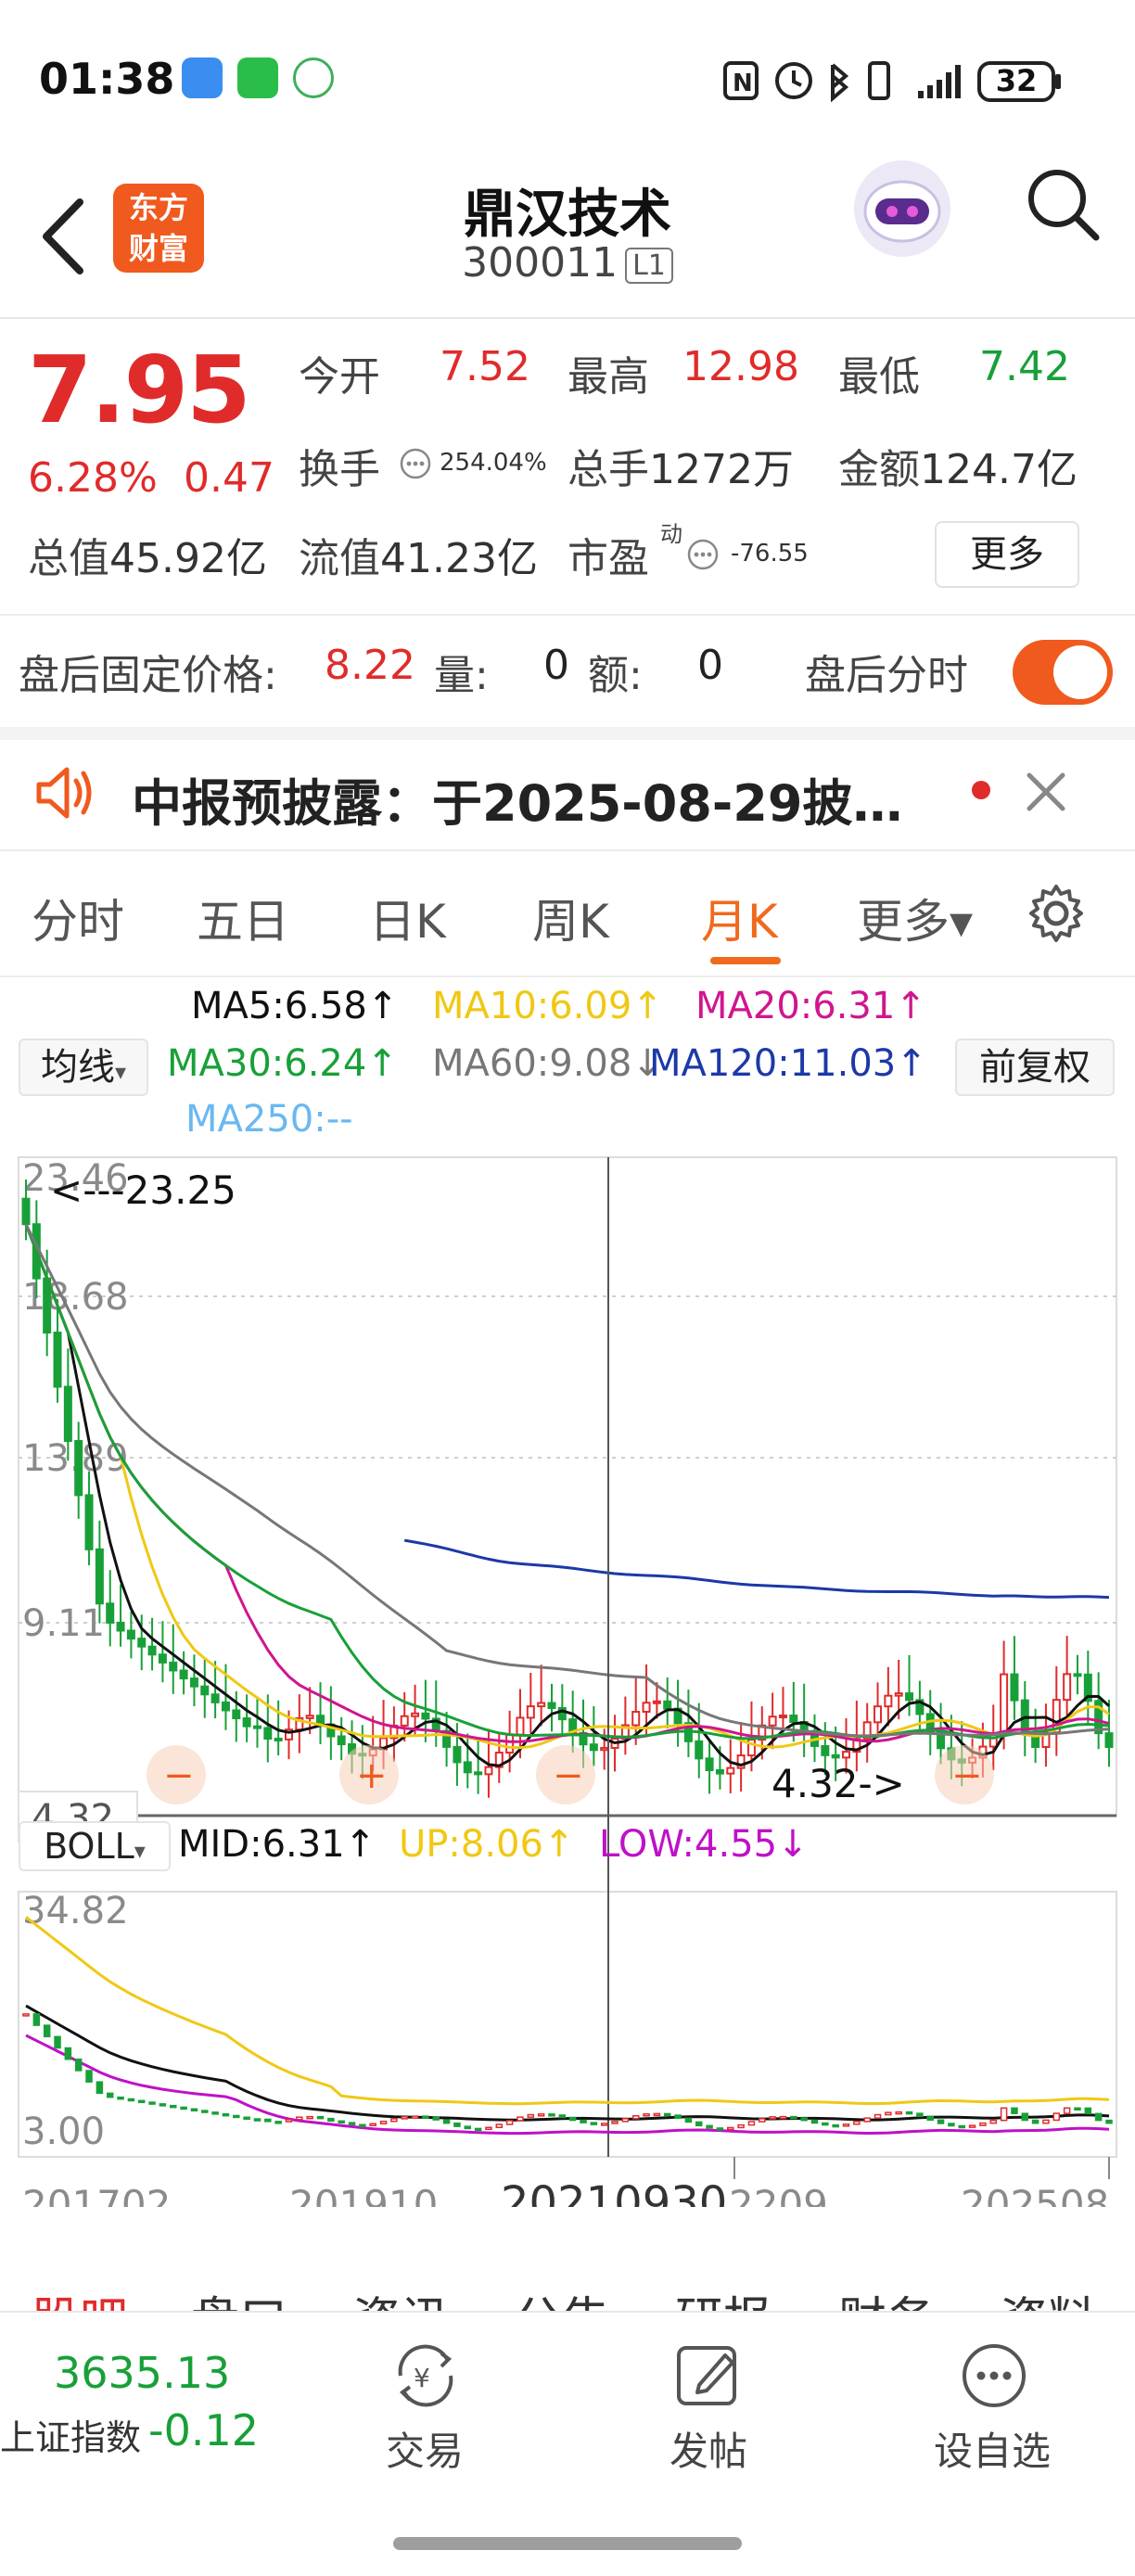 This screenshot has height=2576, width=1135. Describe the element at coordinates (567, 79) in the screenshot. I see `status-bar: 01:38 N 32` at that location.